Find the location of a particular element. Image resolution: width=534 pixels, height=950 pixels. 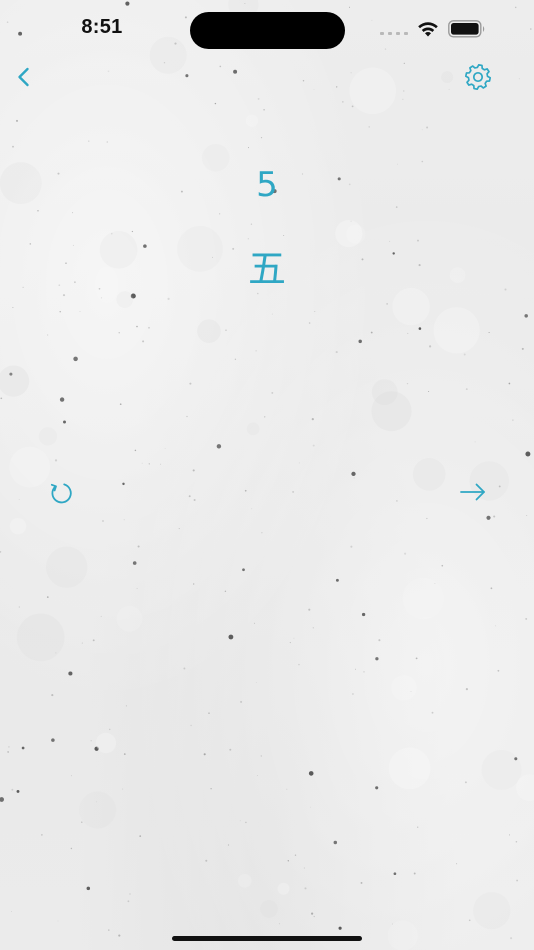

status-bar: 8:51 is located at coordinates (267, 30).